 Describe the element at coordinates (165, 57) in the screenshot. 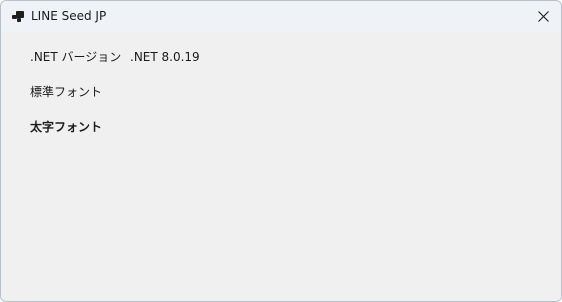

I see `net-version-value: .NET 8.0.19` at that location.